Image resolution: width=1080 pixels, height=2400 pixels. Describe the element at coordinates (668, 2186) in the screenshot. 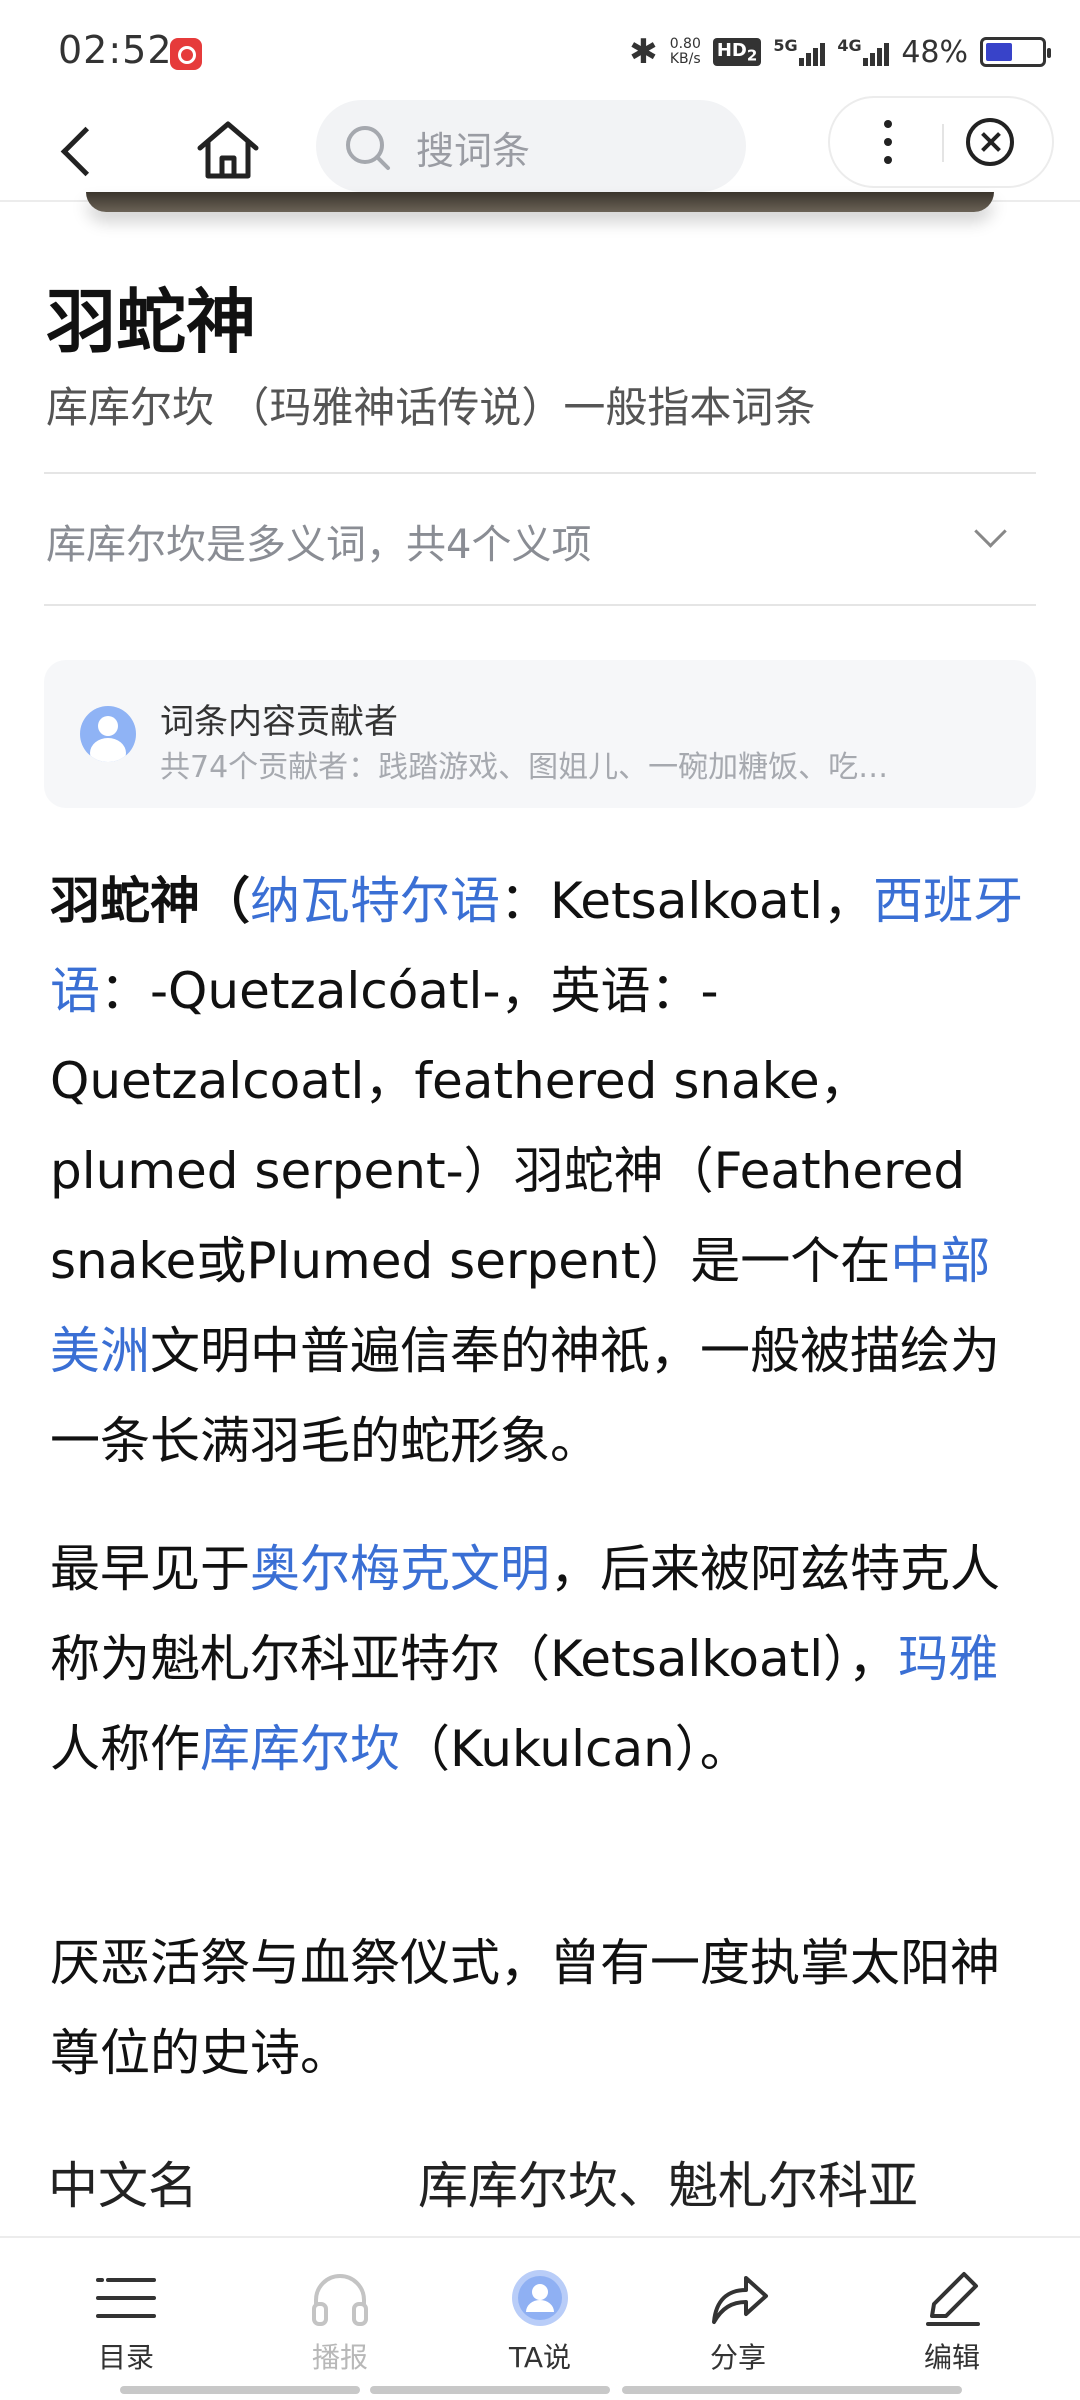

I see `info-value: 库库尔坎、魁札尔科亚` at that location.